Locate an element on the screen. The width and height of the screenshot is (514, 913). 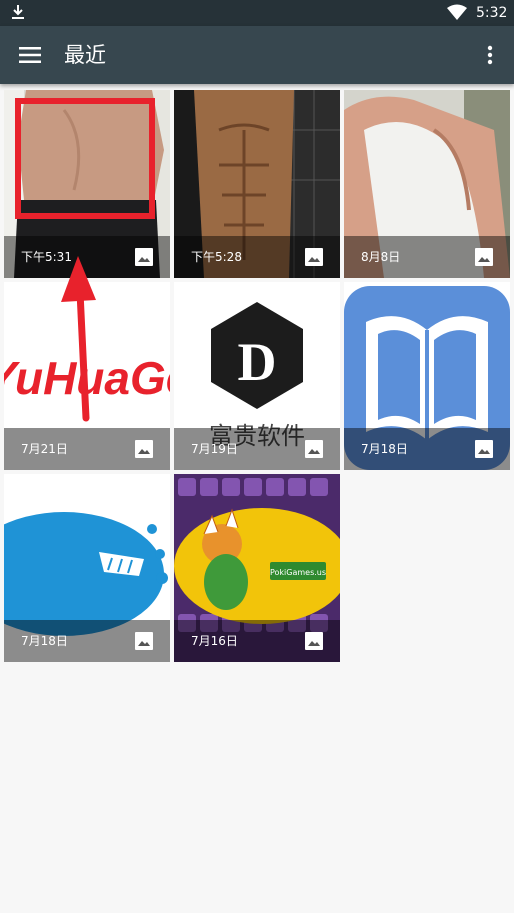
tile-date-label: 下午5:31 is located at coordinates (46, 257).